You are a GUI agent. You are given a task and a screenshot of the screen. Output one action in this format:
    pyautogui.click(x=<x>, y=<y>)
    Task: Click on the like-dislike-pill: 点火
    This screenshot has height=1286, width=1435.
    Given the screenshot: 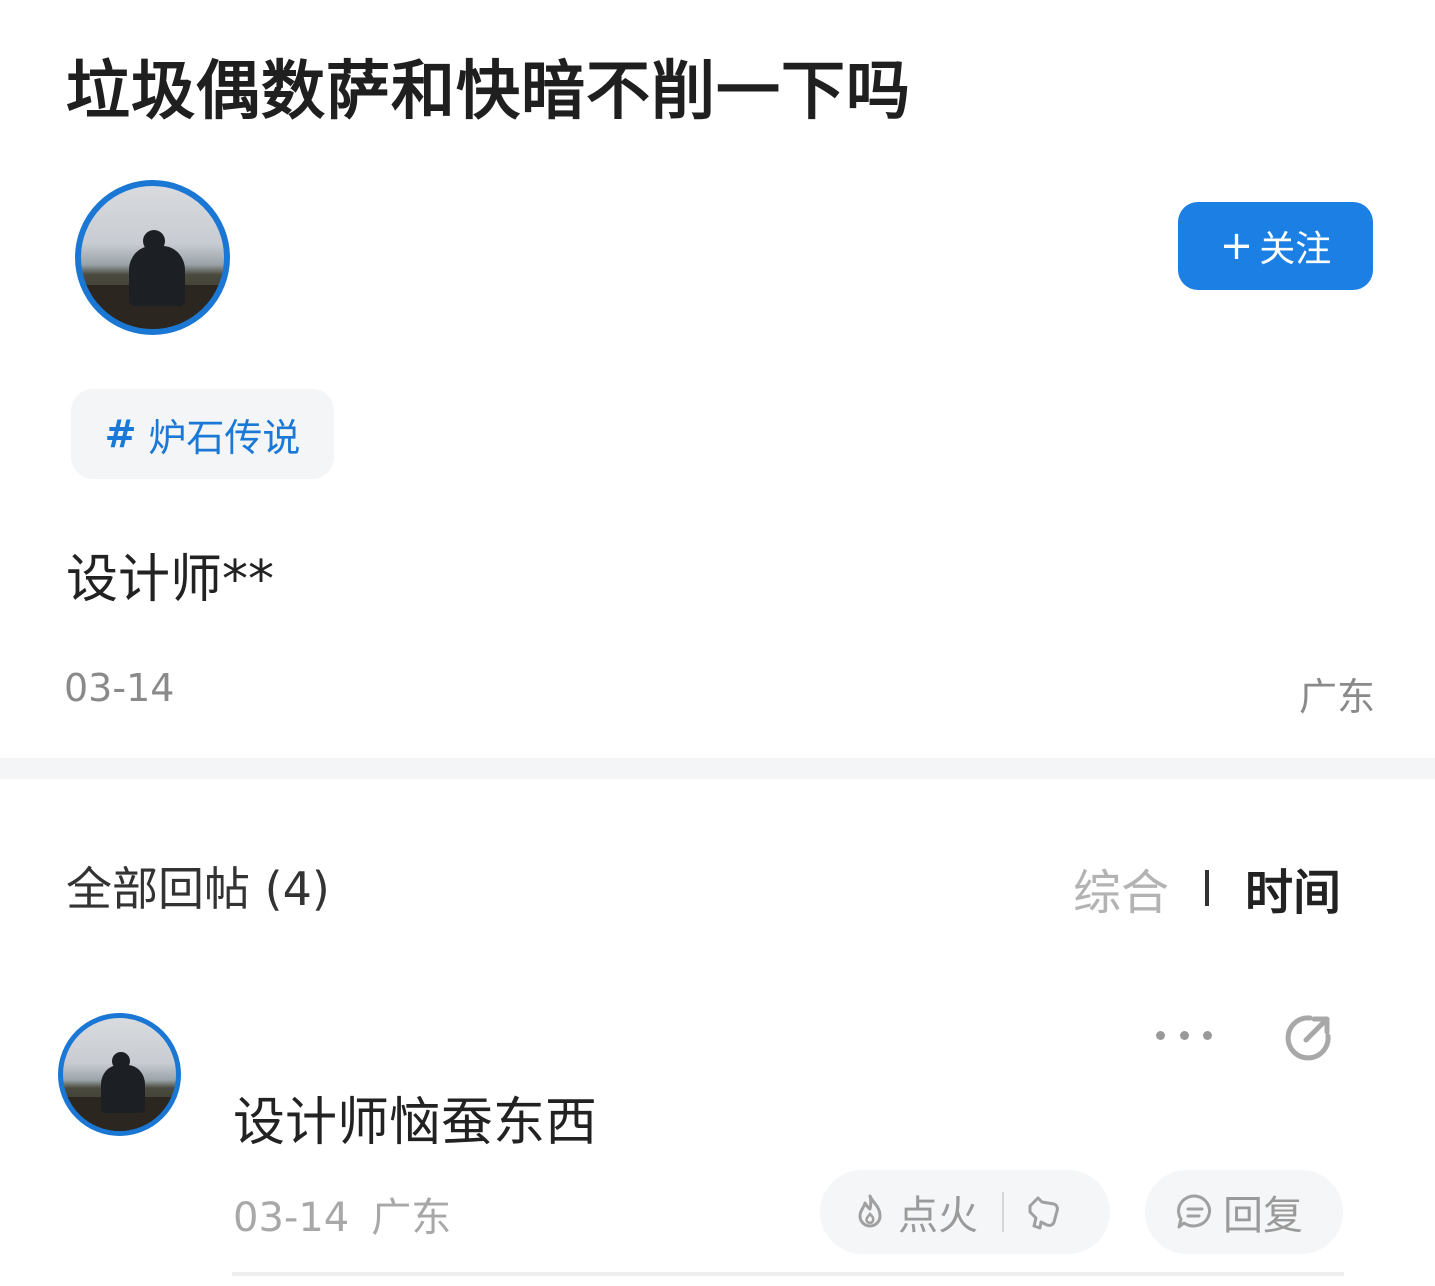 What is the action you would take?
    pyautogui.click(x=965, y=1212)
    